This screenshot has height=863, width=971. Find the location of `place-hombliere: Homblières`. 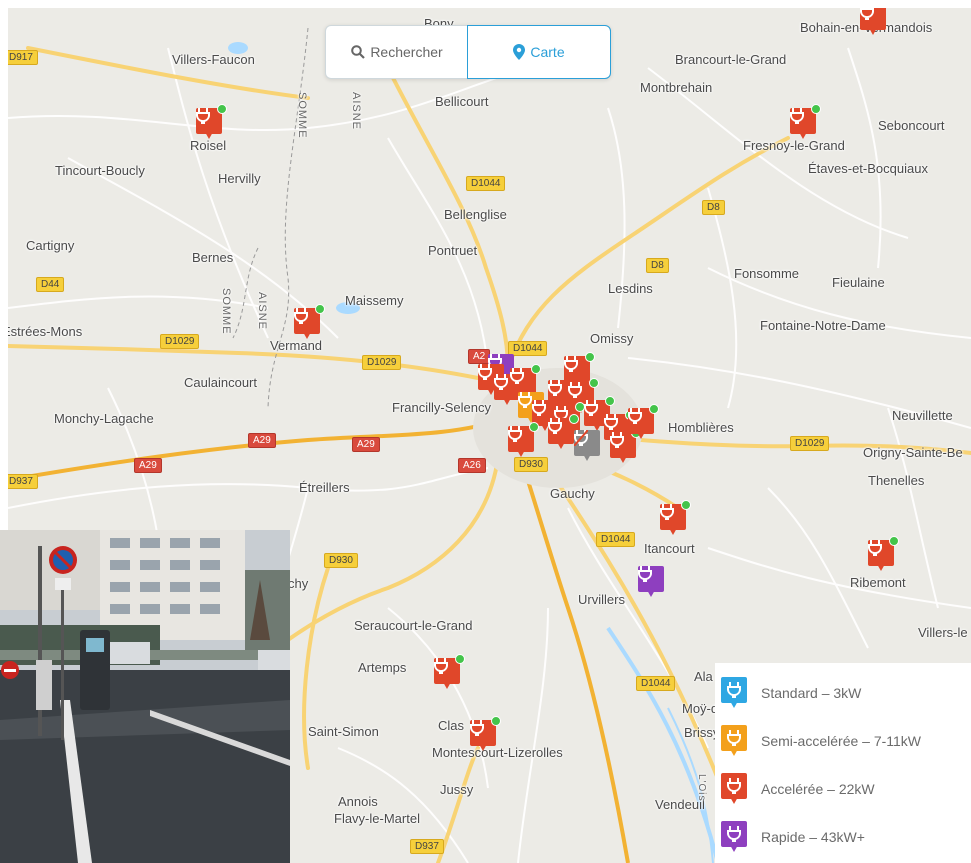

place-hombliere: Homblières is located at coordinates (701, 427).